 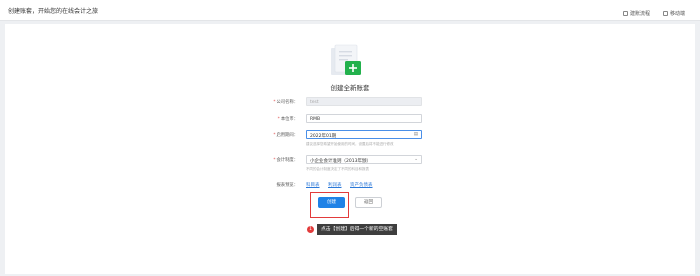 I want to click on accounting-system-hint: 不同的会计制度决定了不同的科目和报表, so click(x=337, y=169).